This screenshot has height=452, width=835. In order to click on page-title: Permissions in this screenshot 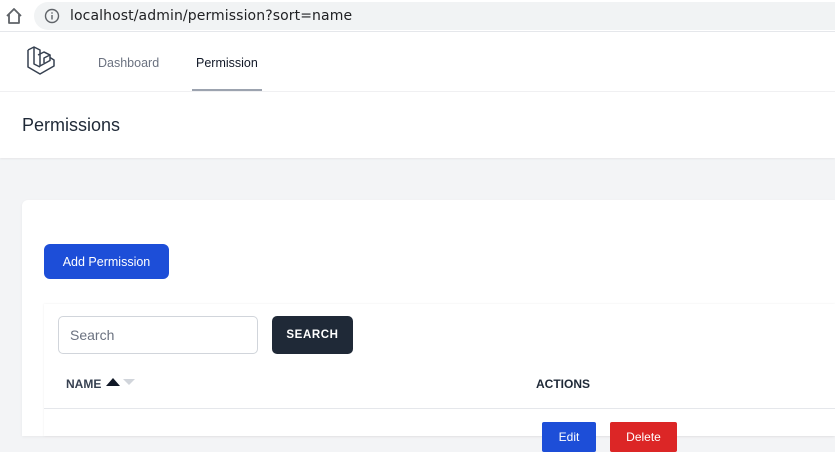, I will do `click(71, 125)`.